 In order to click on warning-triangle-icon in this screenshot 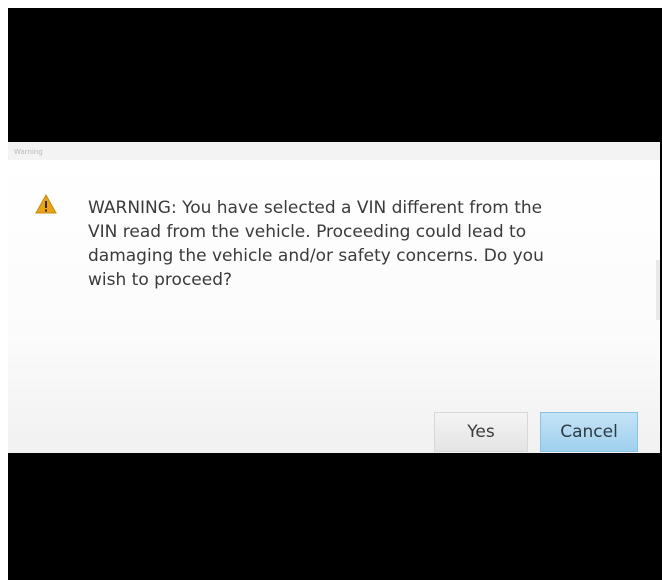, I will do `click(46, 204)`.